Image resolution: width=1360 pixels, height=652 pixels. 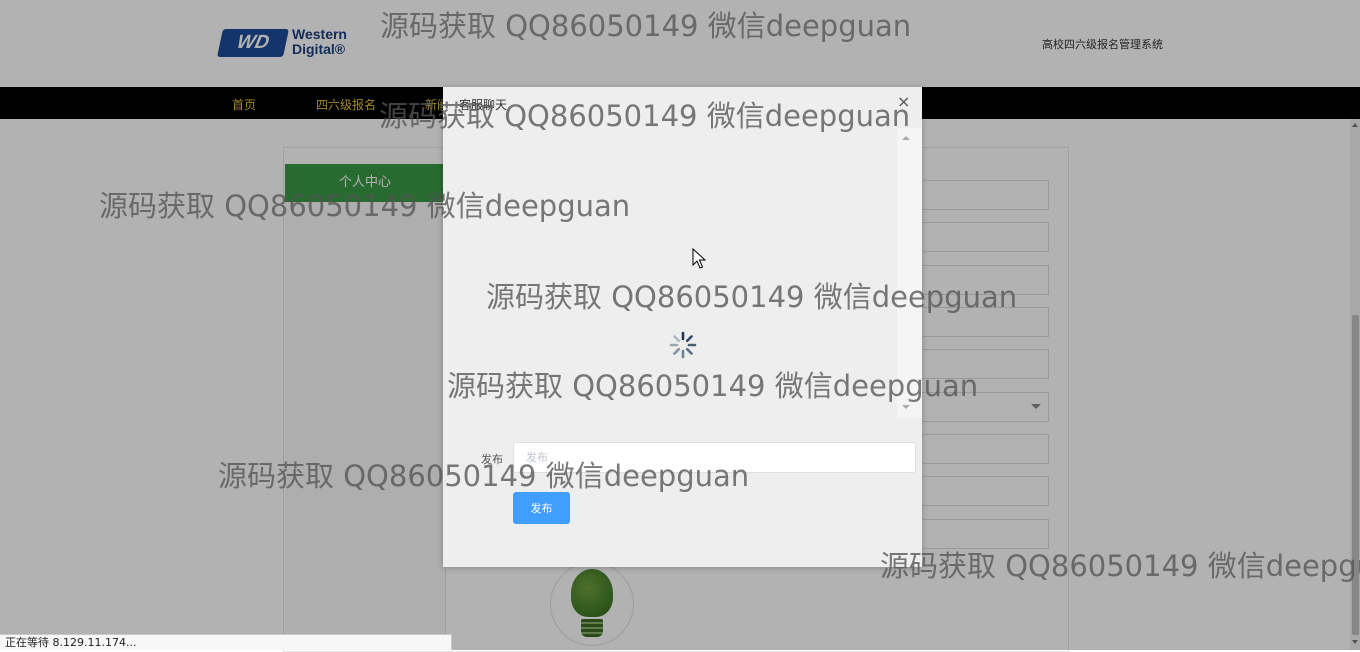 What do you see at coordinates (541, 508) in the screenshot?
I see `publish-button: 发布` at bounding box center [541, 508].